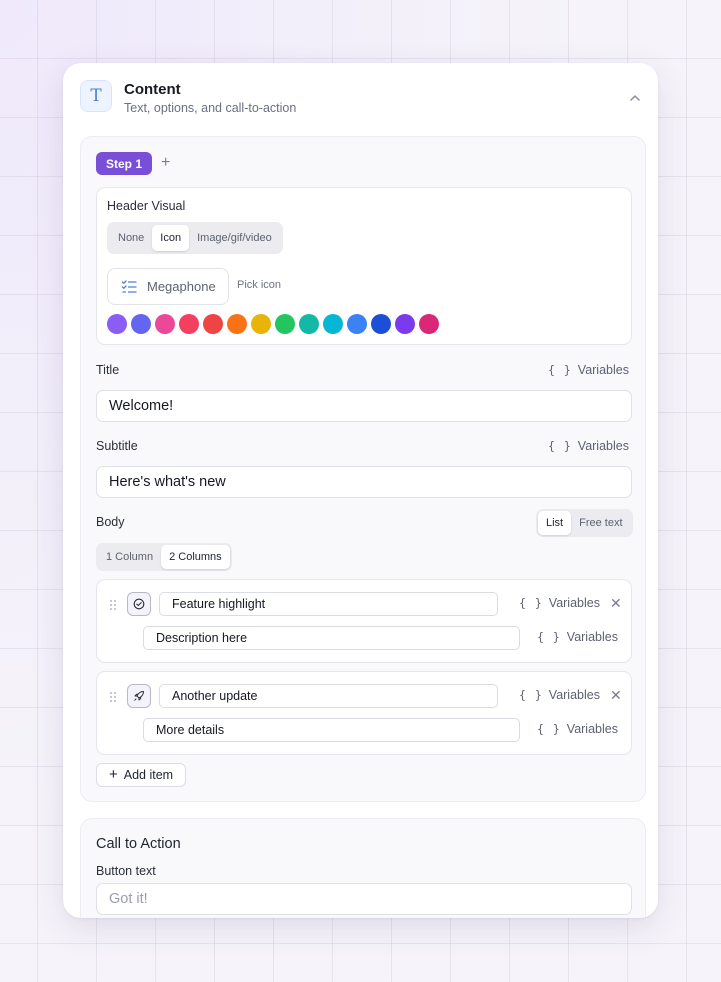 The height and width of the screenshot is (982, 721). I want to click on visual-option-none: None, so click(131, 238).